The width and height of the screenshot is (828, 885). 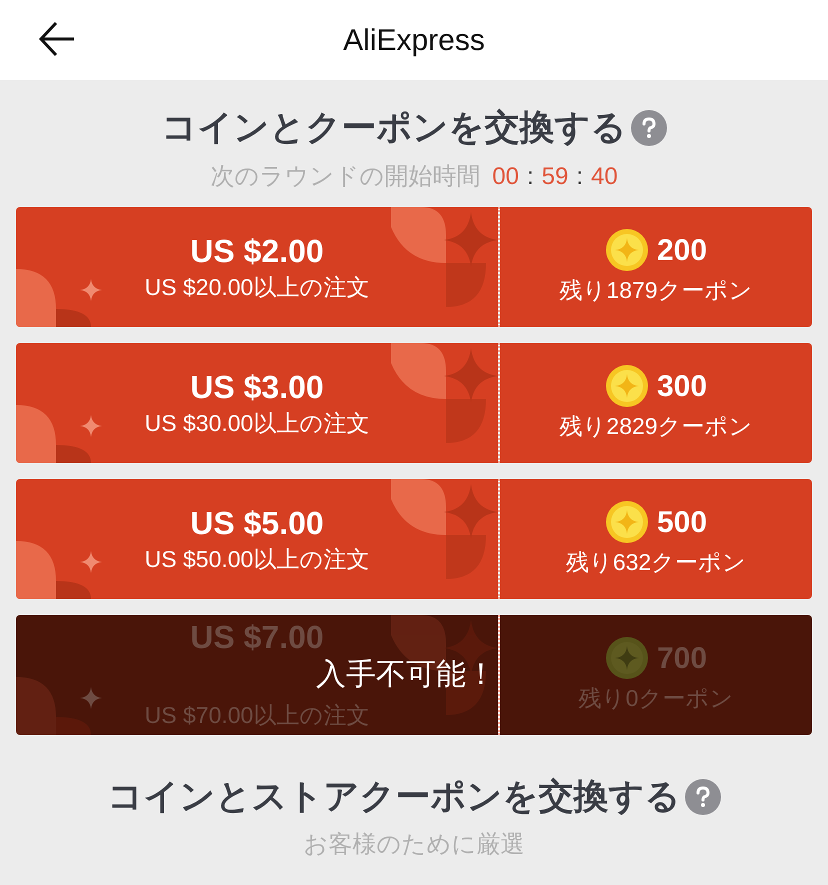 What do you see at coordinates (505, 177) in the screenshot?
I see `countdown-digits: 00` at bounding box center [505, 177].